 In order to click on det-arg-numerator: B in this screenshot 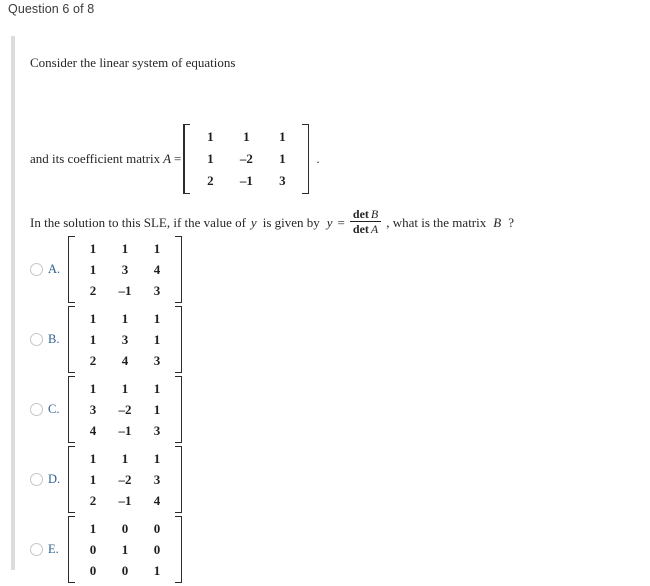, I will do `click(374, 214)`.